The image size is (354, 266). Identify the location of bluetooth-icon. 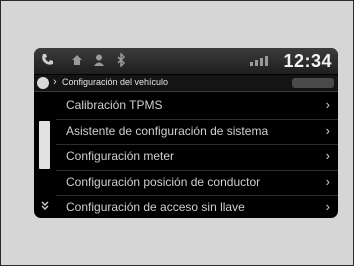
(121, 60).